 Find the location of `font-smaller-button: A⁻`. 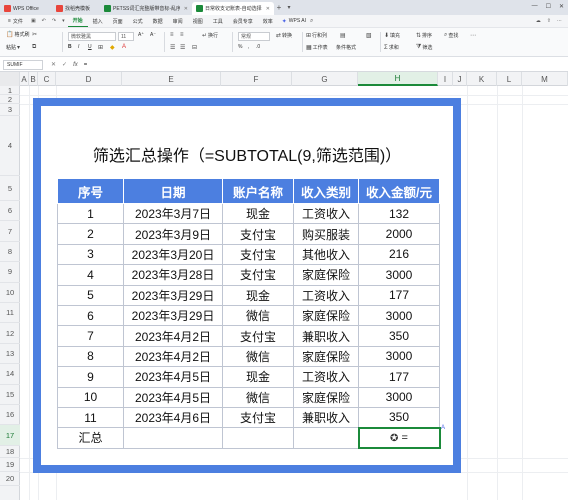

font-smaller-button: A⁻ is located at coordinates (153, 35).